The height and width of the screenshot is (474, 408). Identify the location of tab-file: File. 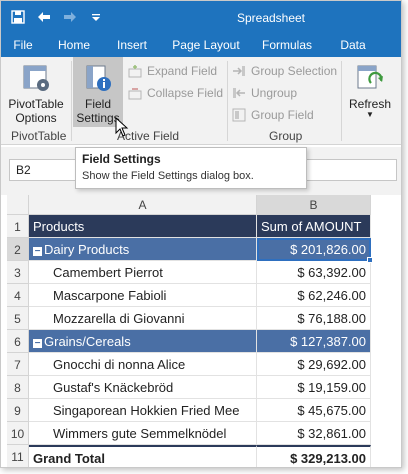
(23, 46).